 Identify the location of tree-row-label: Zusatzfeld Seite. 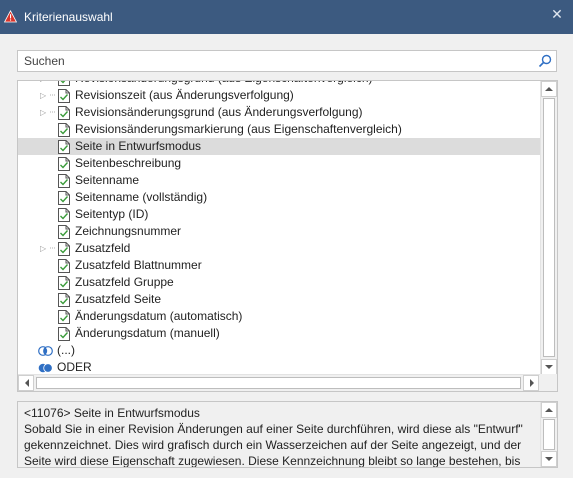
(118, 299).